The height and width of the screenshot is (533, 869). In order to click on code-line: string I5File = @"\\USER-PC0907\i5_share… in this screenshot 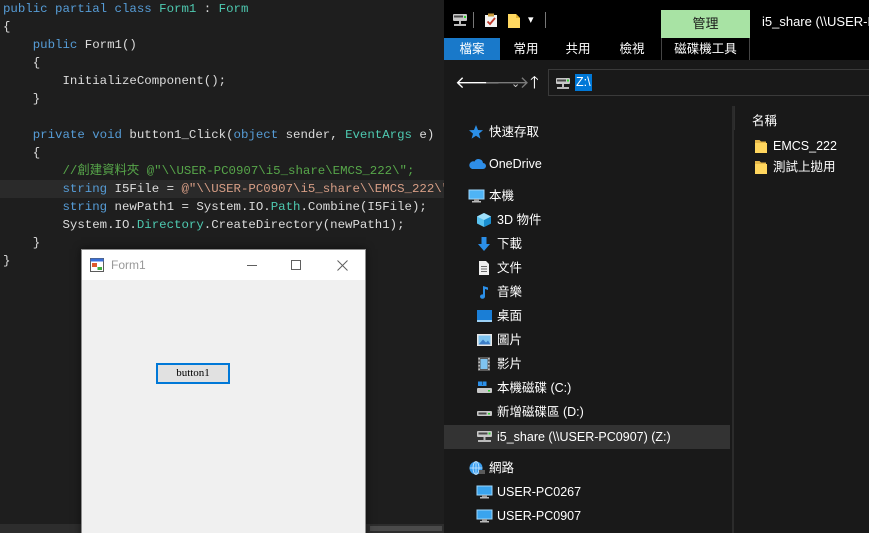, I will do `click(222, 189)`.